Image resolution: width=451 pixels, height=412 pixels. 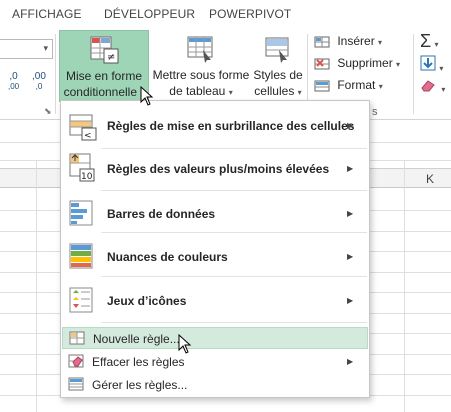 I want to click on autosum-button: Σ ▾, so click(x=435, y=42).